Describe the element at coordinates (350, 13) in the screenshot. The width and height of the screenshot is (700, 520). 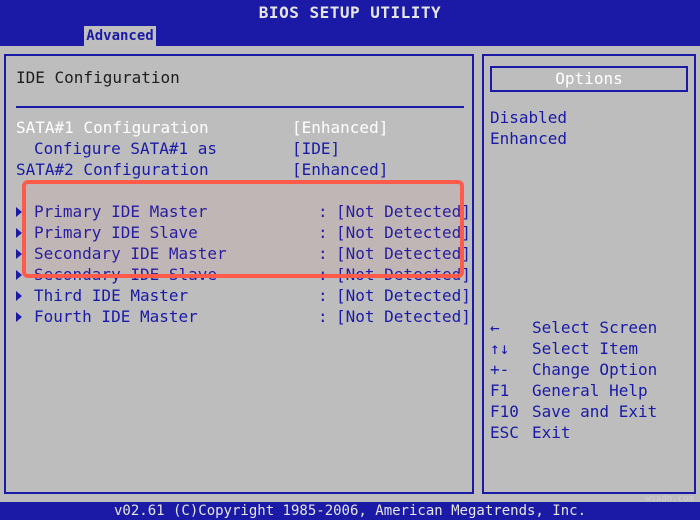
I see `bios-title: BIOS SETUP UTILITY` at that location.